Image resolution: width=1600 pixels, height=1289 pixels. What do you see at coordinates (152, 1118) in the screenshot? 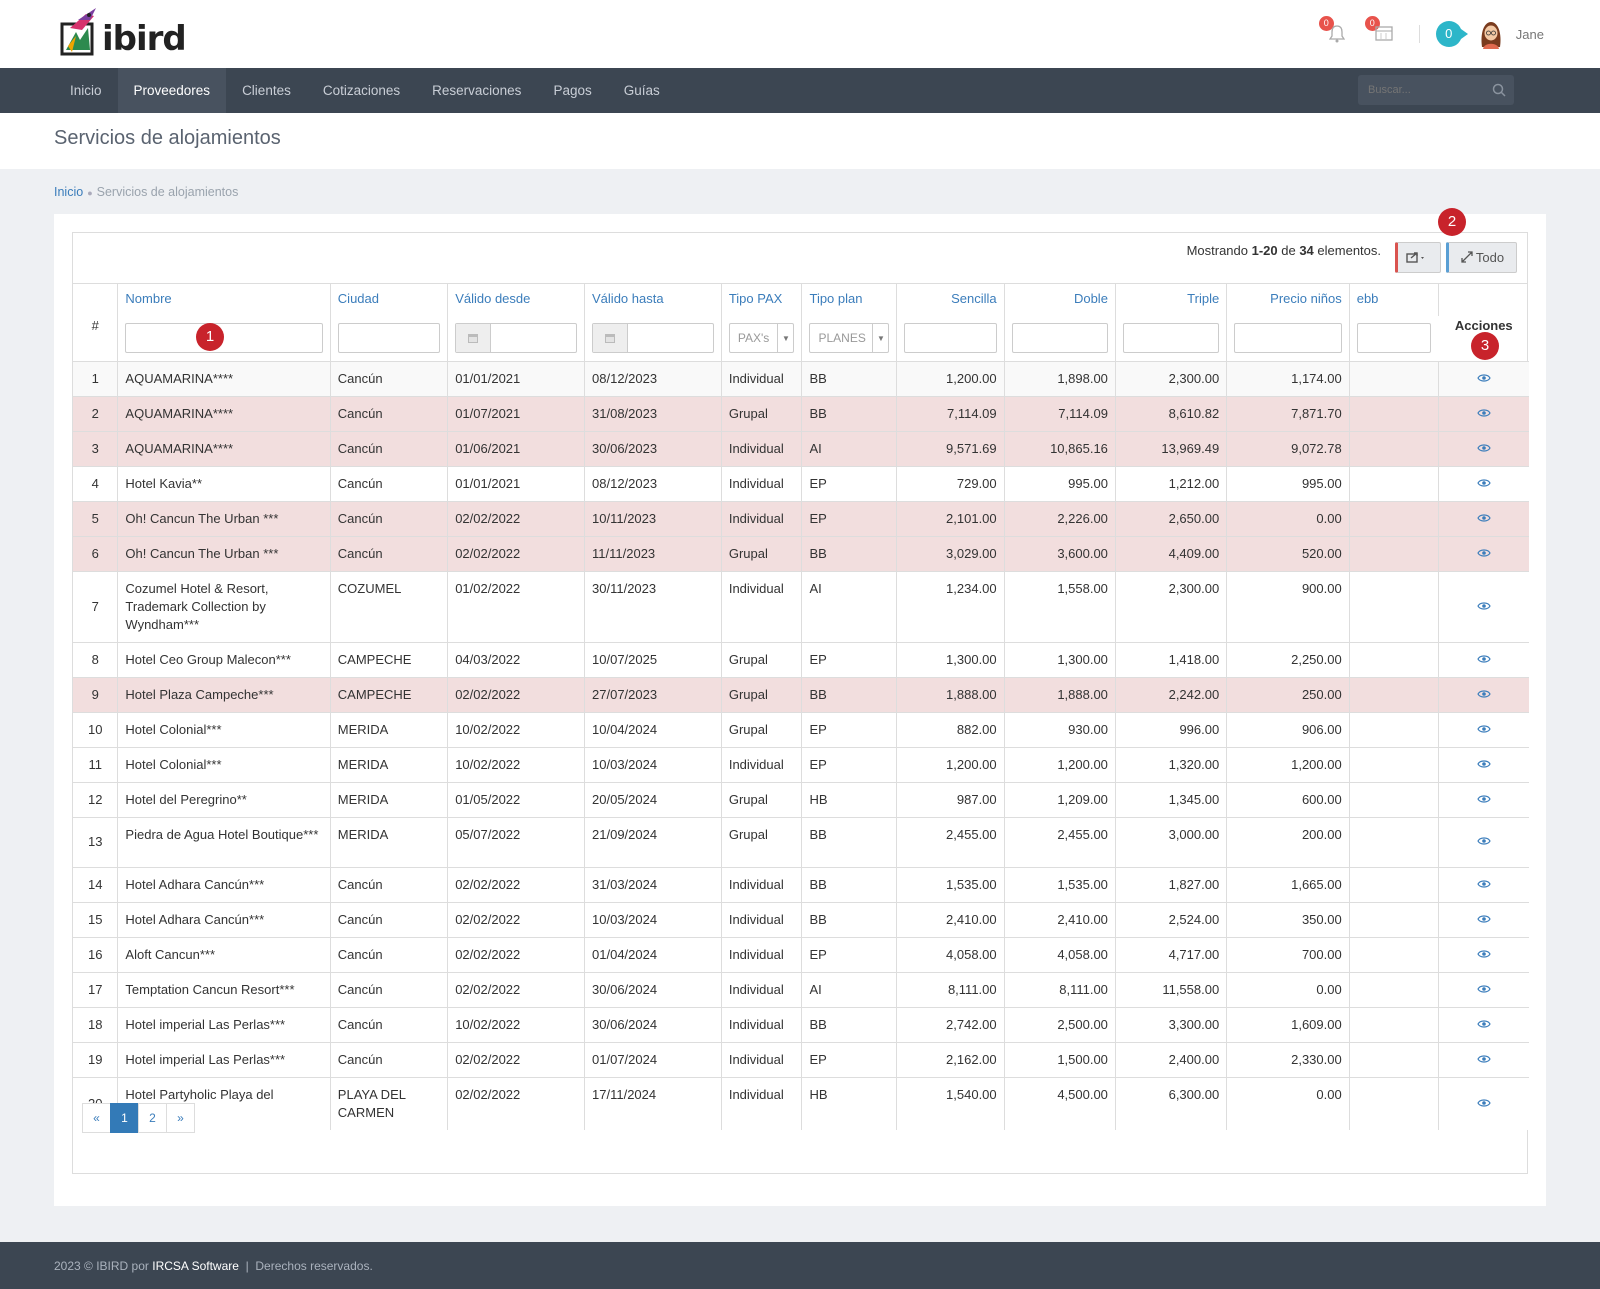
I see `page-2: 2` at bounding box center [152, 1118].